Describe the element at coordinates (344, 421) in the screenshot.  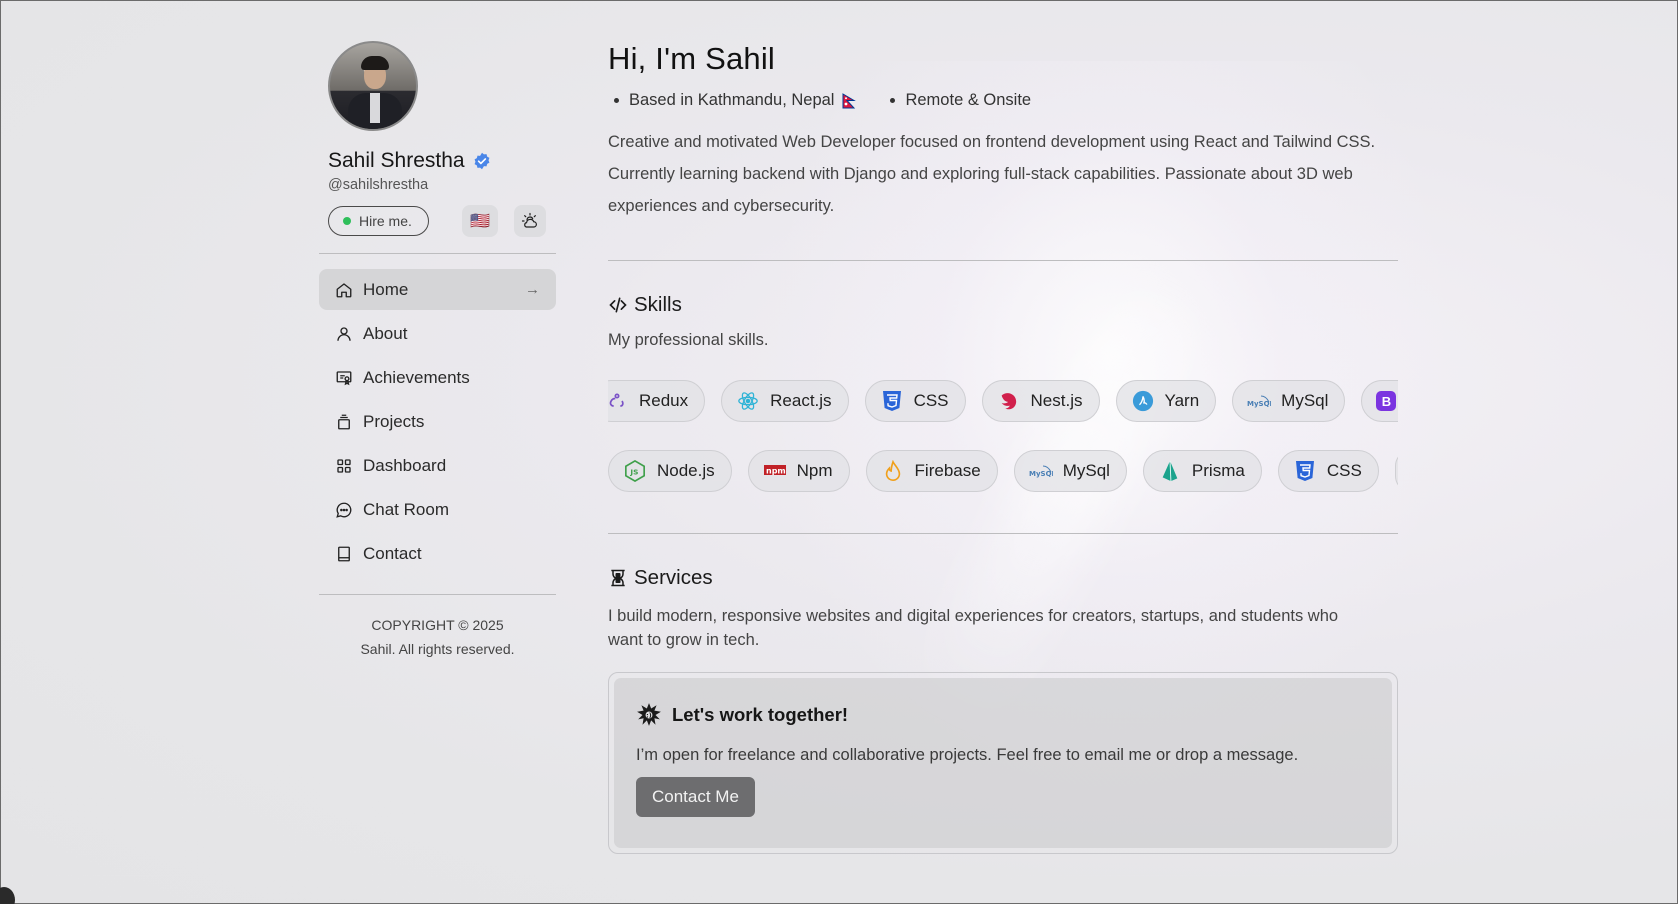
I see `layers-icon` at that location.